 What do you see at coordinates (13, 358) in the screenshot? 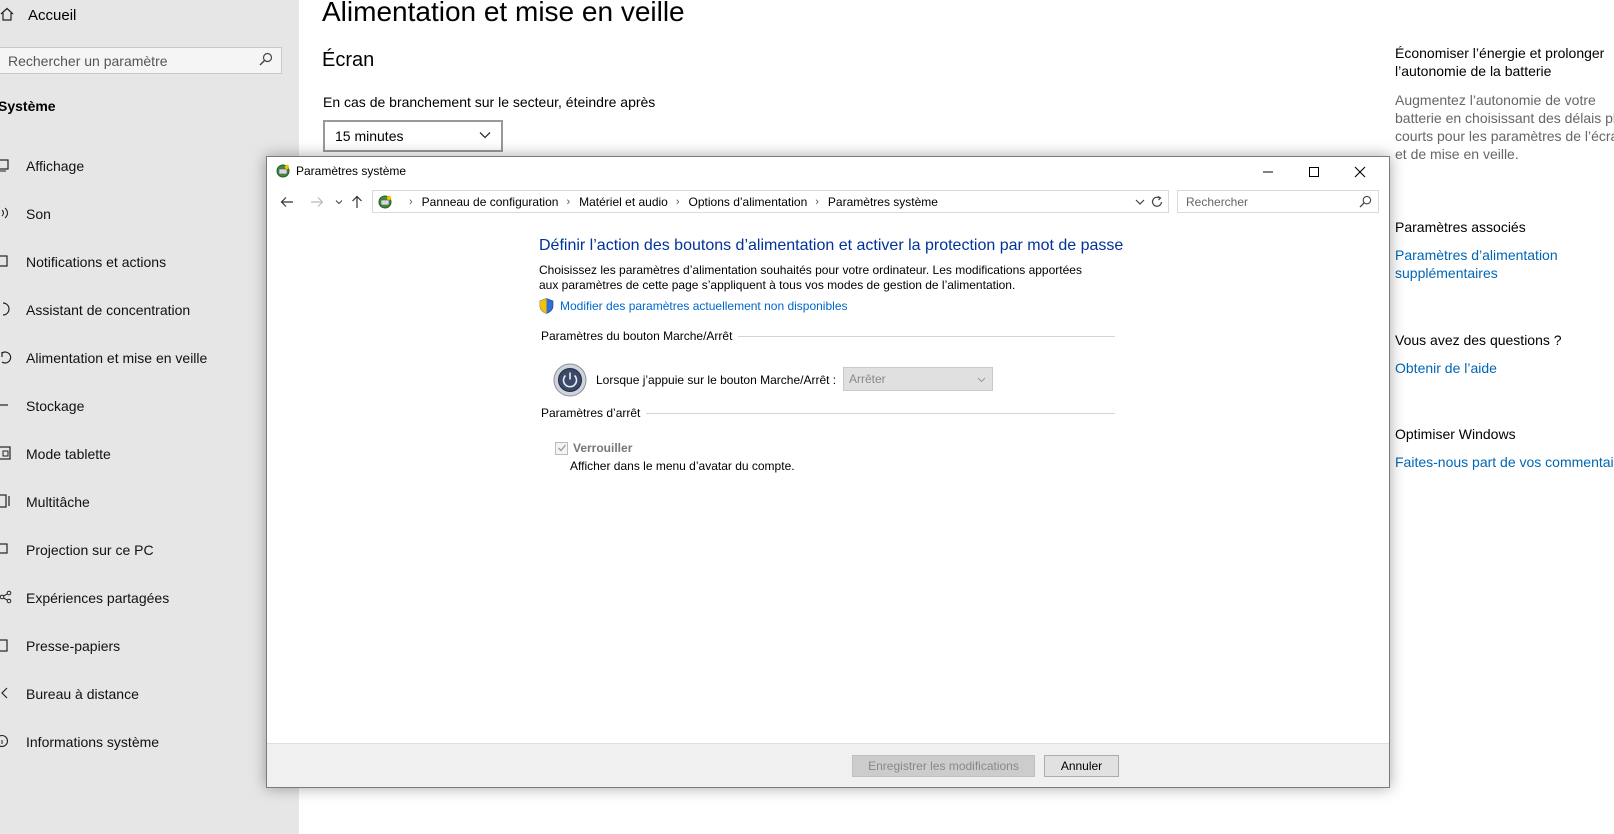
I see `power-icon` at bounding box center [13, 358].